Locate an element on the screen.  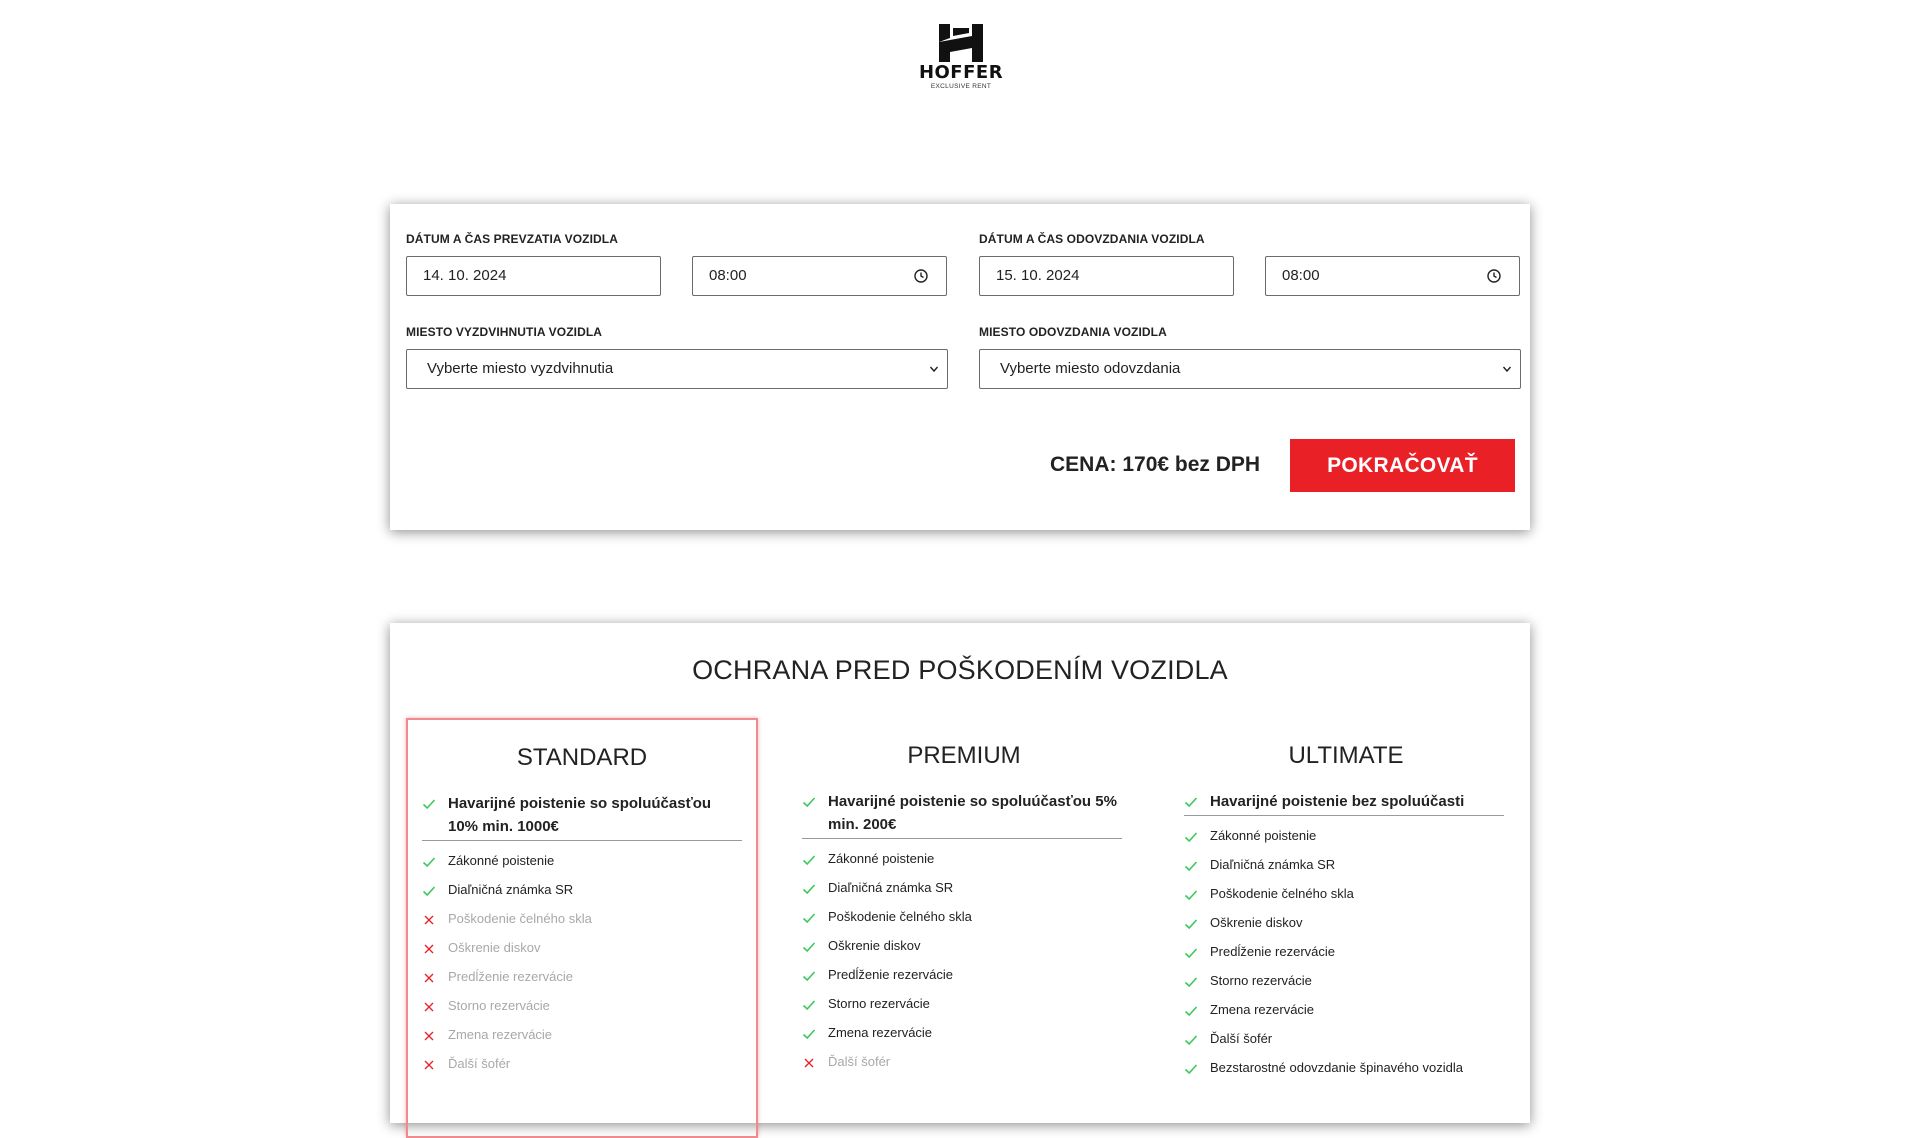
return-place-label: MIESTO ODOVZDANIA VOZIDLA is located at coordinates (1073, 332).